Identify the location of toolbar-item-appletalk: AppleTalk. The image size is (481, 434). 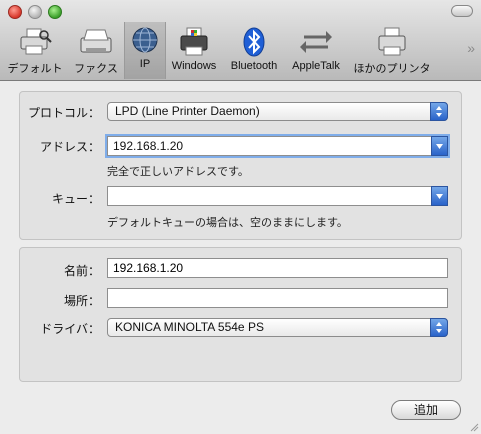
(316, 51).